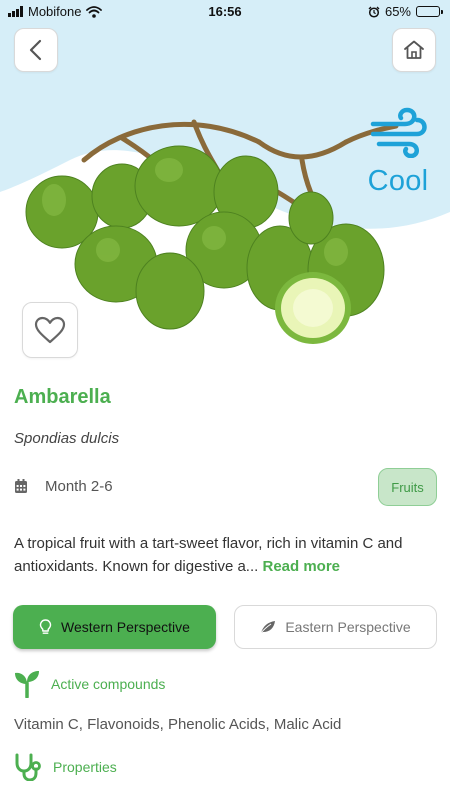 The image size is (450, 800). I want to click on sprout-icon, so click(27, 684).